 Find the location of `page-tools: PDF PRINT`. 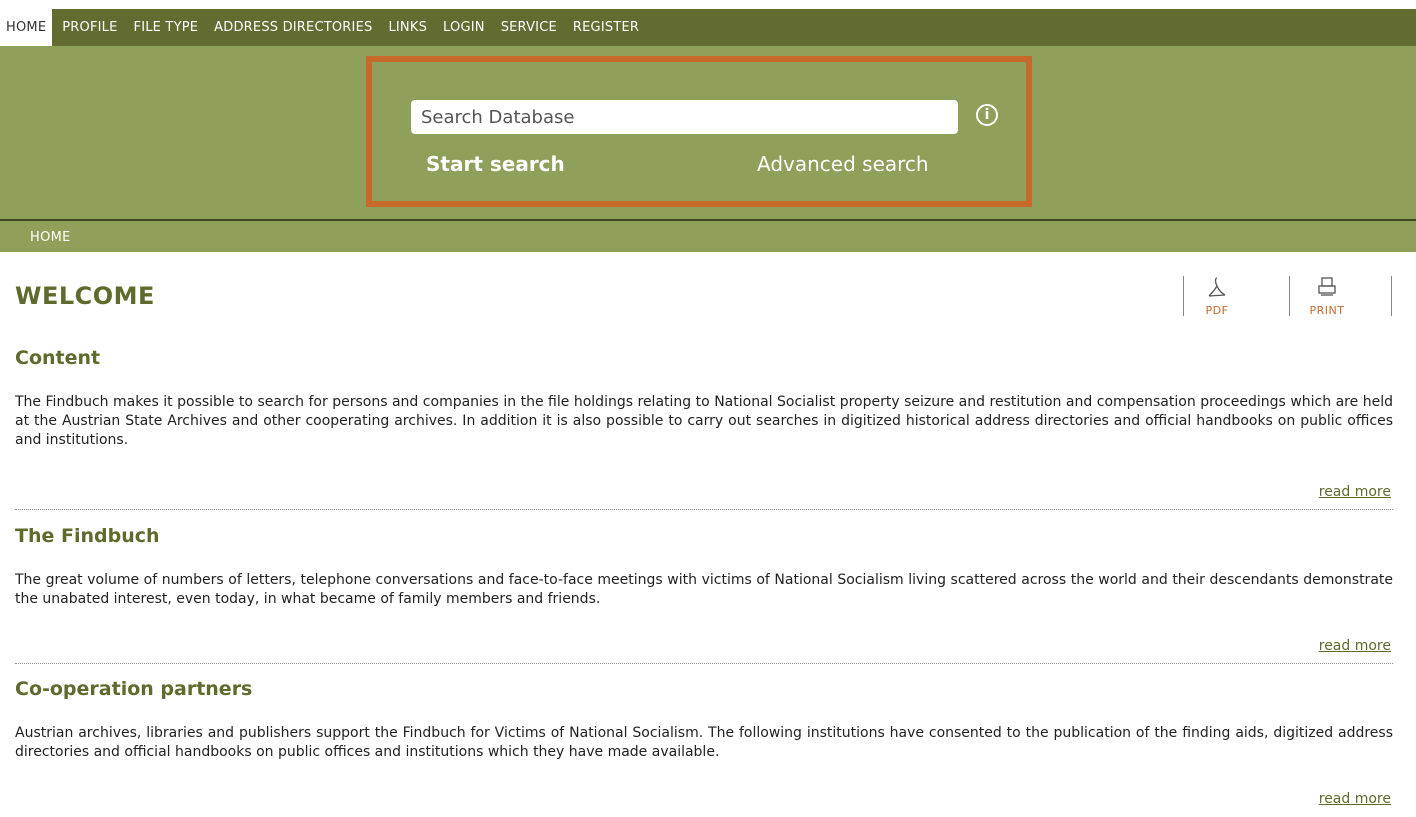

page-tools: PDF PRINT is located at coordinates (1288, 295).